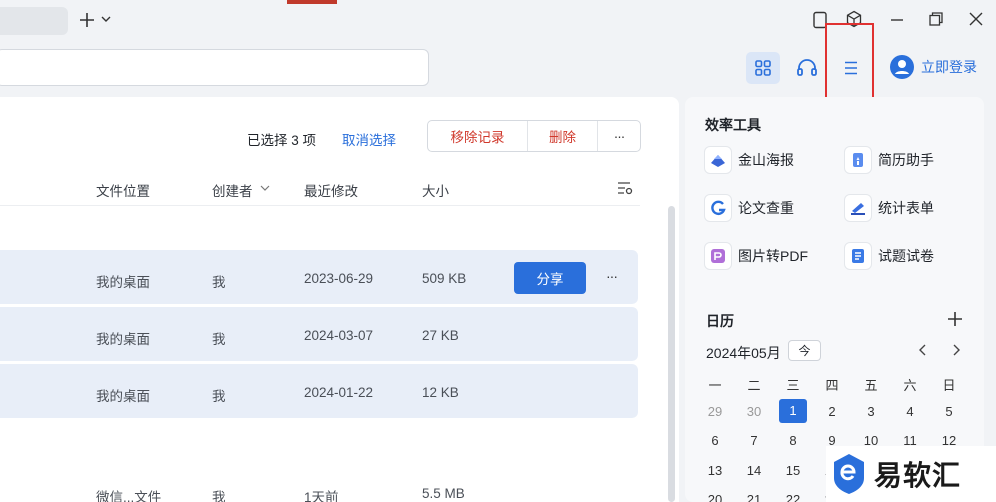 This screenshot has width=996, height=502. I want to click on restore-icon, so click(936, 19).